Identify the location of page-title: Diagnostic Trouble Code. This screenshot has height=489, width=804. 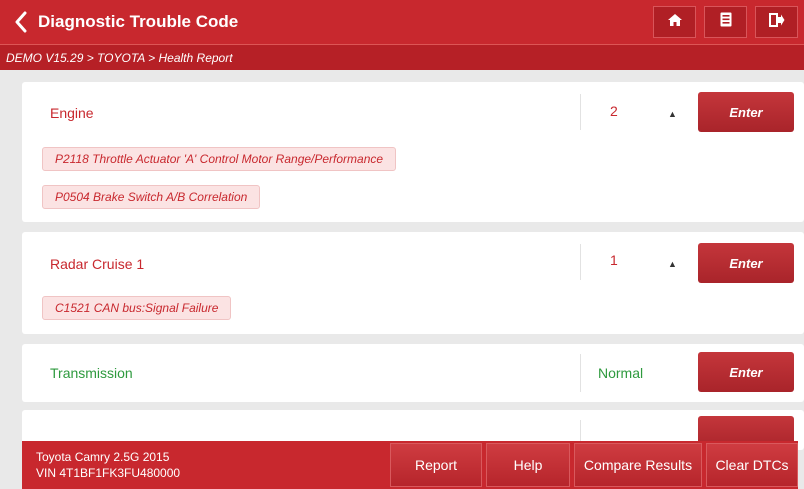
(138, 21).